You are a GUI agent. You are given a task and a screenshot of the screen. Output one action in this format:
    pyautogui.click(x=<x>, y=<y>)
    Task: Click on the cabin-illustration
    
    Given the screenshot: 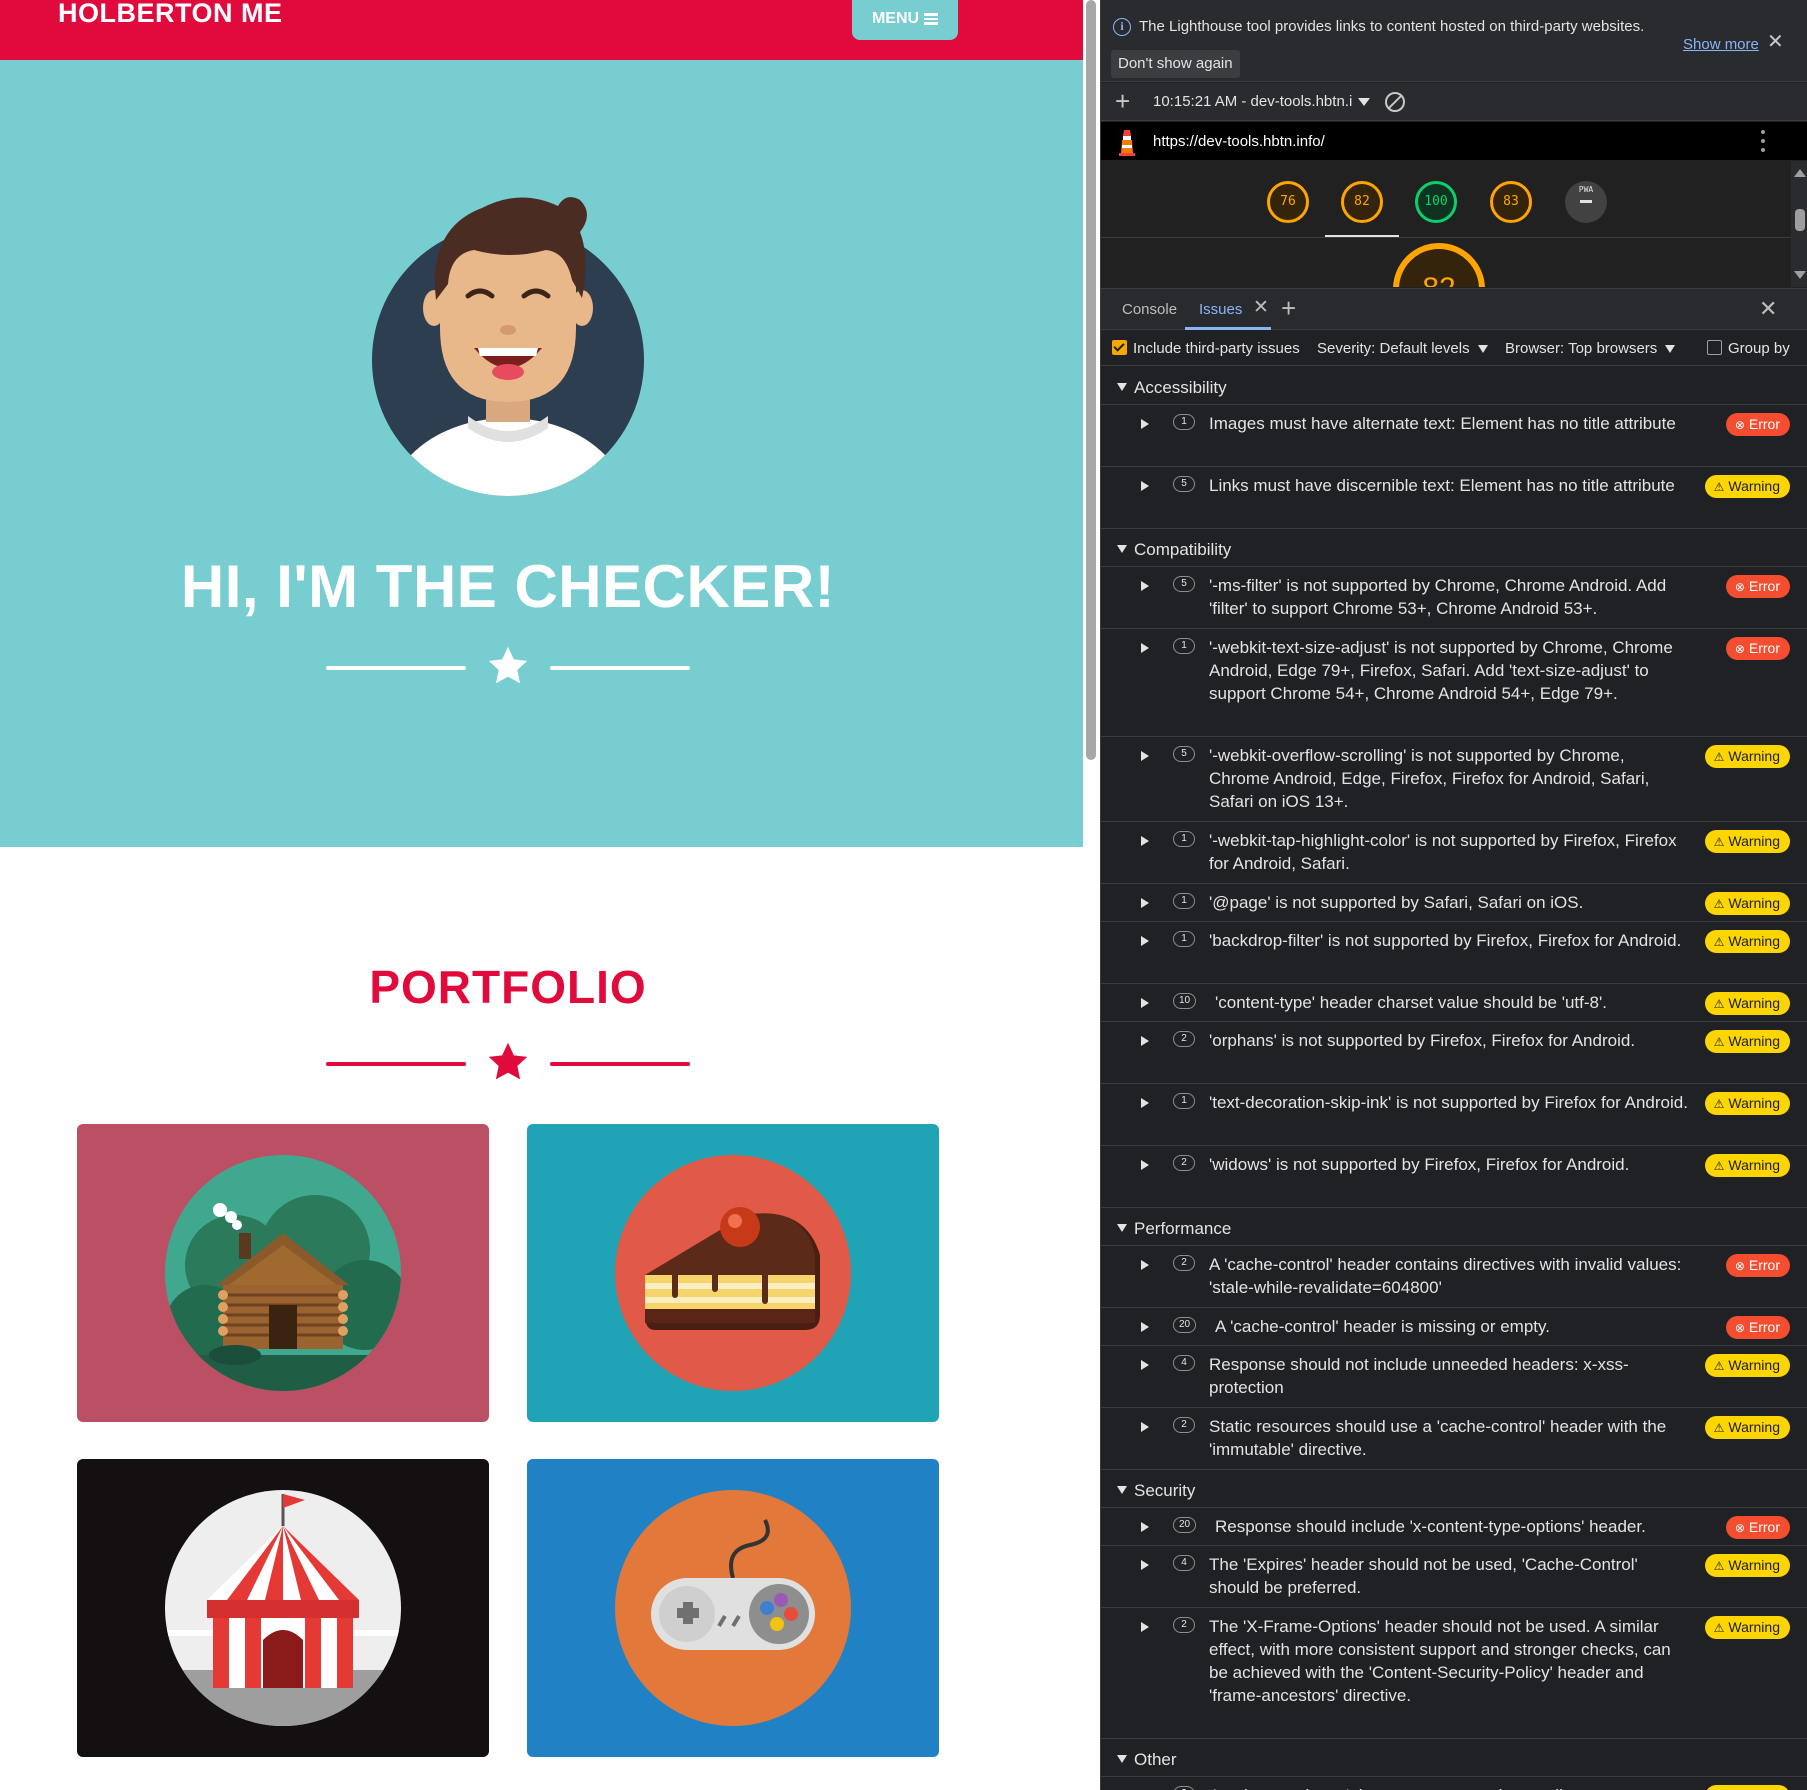 What is the action you would take?
    pyautogui.click(x=283, y=1273)
    